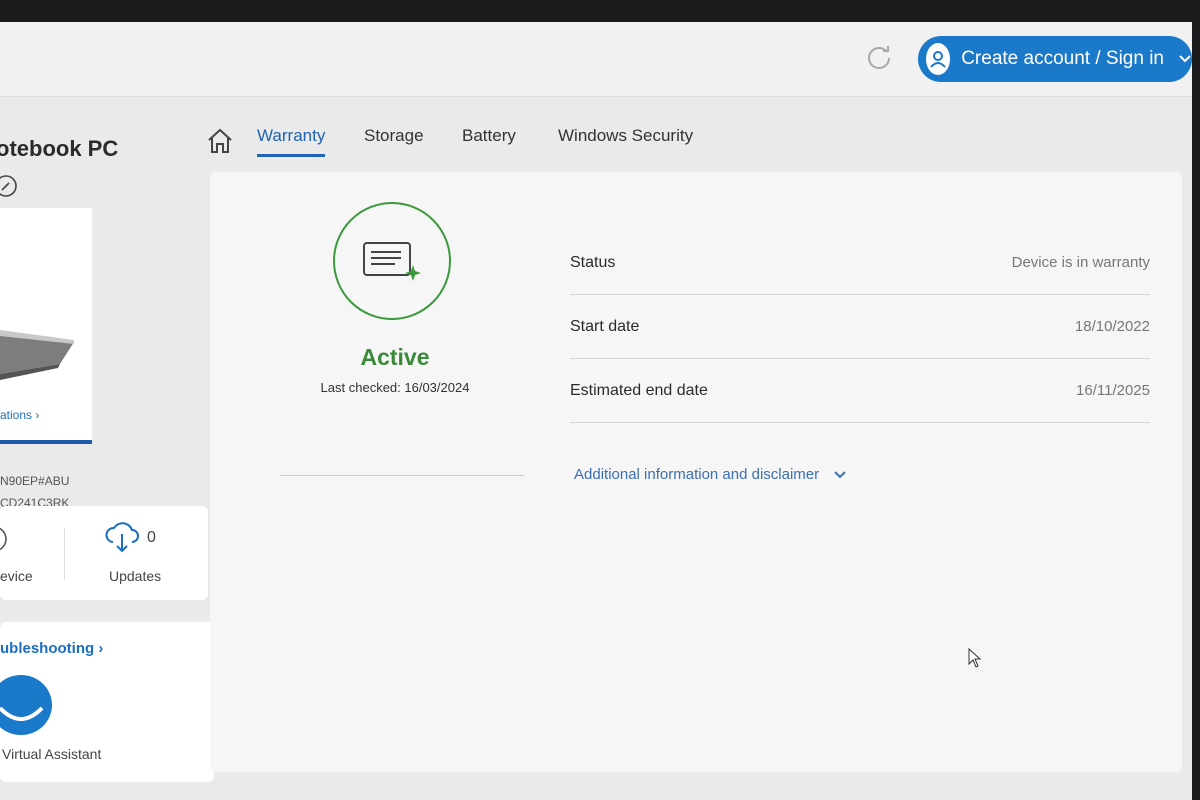 The width and height of the screenshot is (1200, 800). What do you see at coordinates (860, 263) in the screenshot?
I see `status-row: Status Device is in warranty` at bounding box center [860, 263].